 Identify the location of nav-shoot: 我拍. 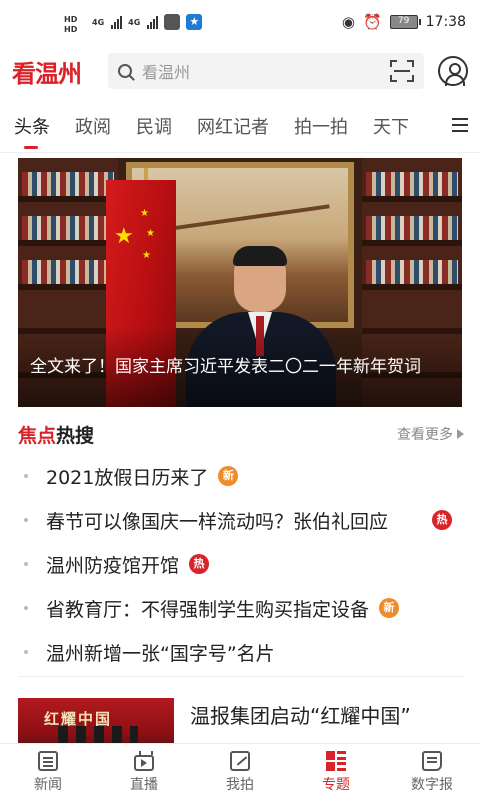
(240, 772).